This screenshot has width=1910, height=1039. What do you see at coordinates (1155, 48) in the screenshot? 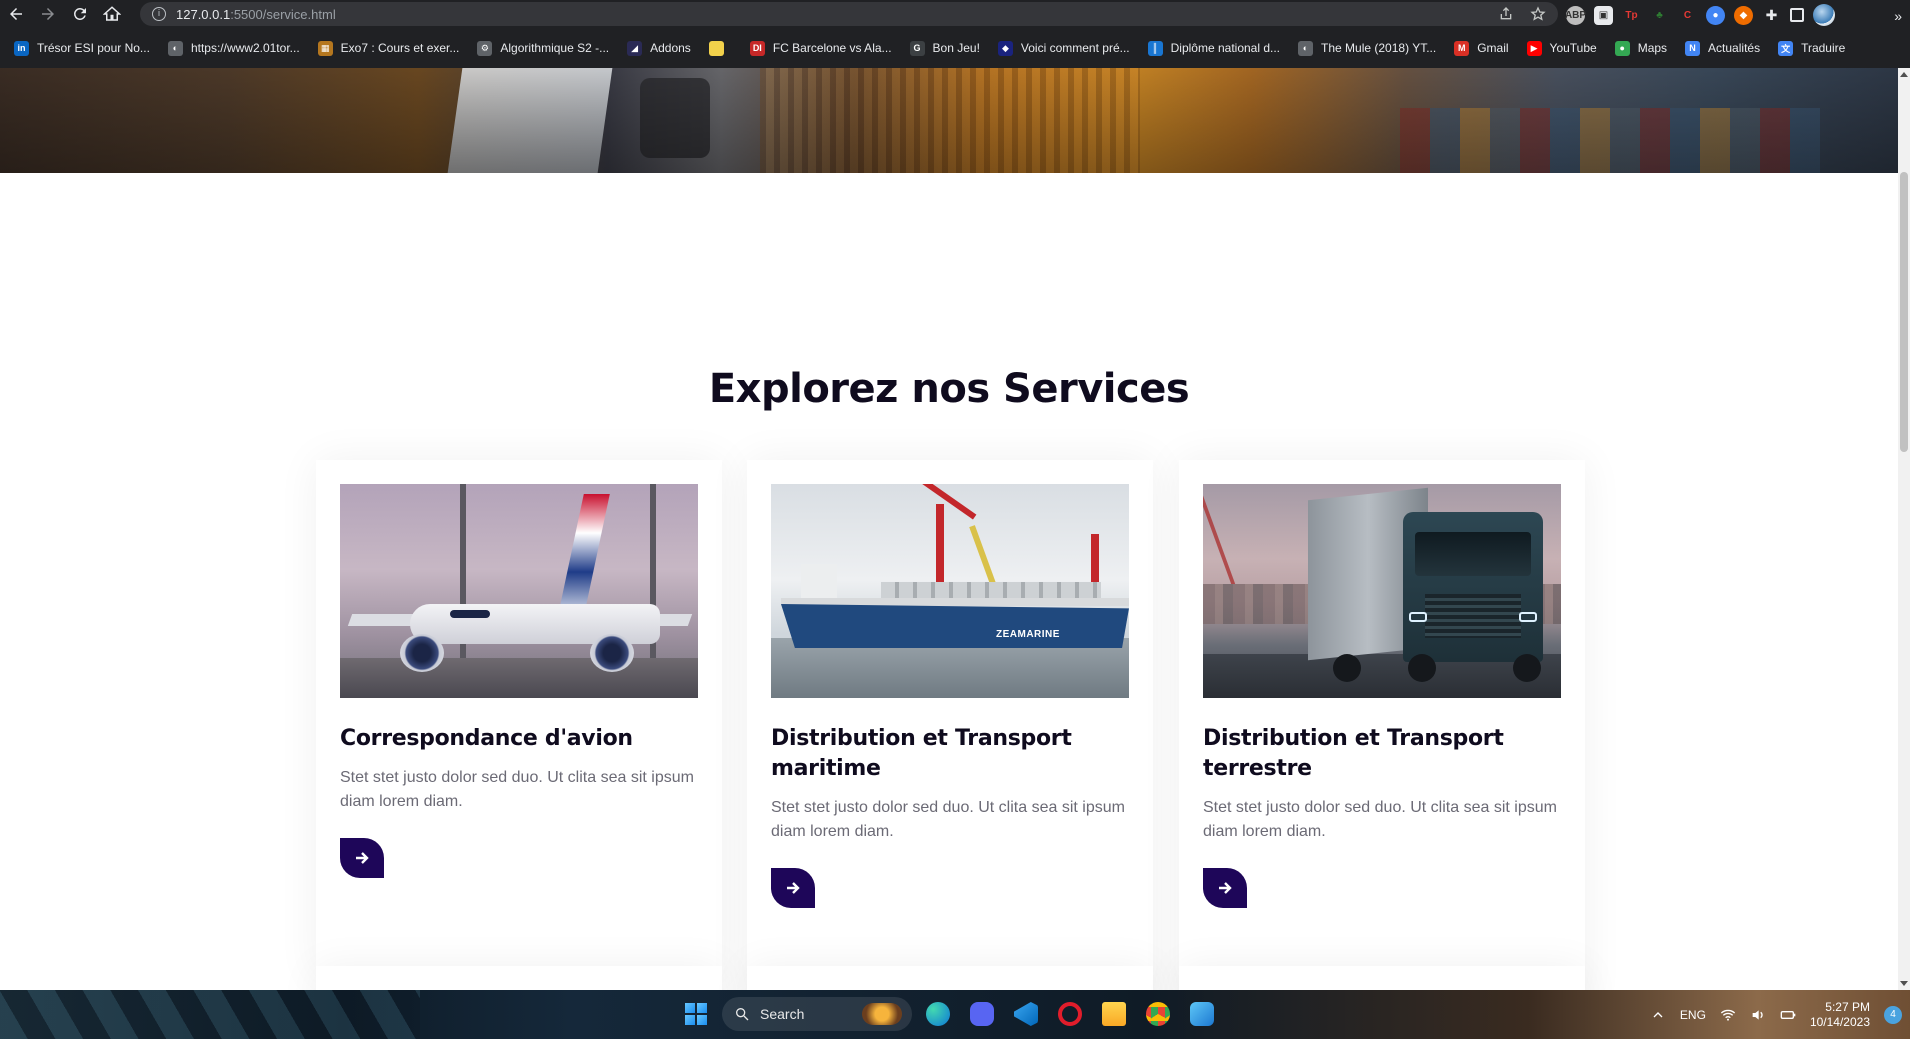
I see `chart-icon: ║` at bounding box center [1155, 48].